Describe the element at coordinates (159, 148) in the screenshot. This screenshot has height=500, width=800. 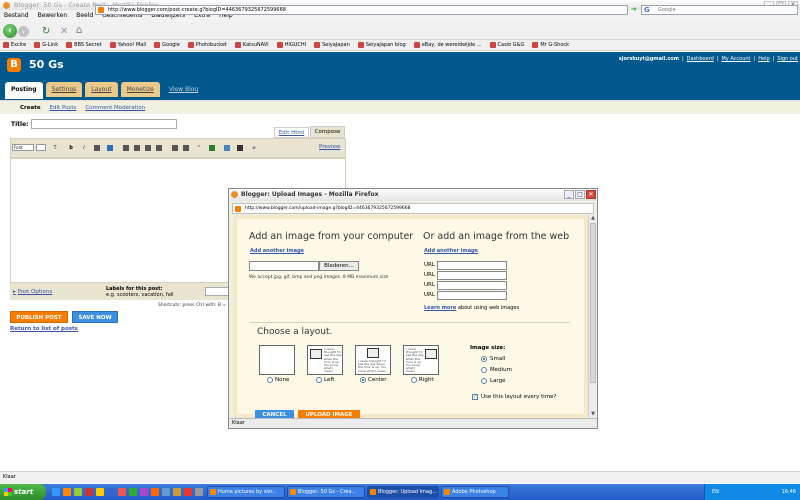
I see `align-justify-icon` at that location.